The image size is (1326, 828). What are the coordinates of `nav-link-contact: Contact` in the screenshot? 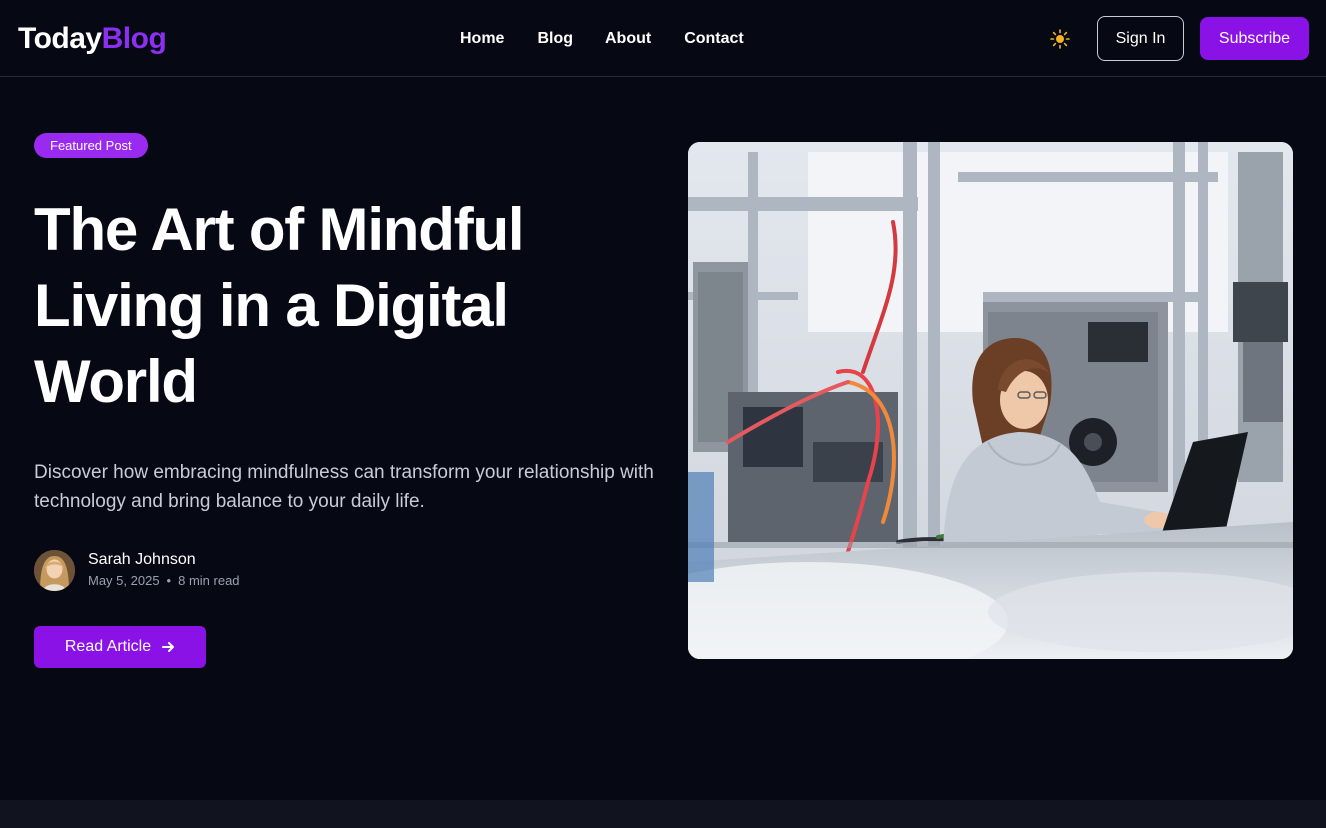 It's located at (714, 39).